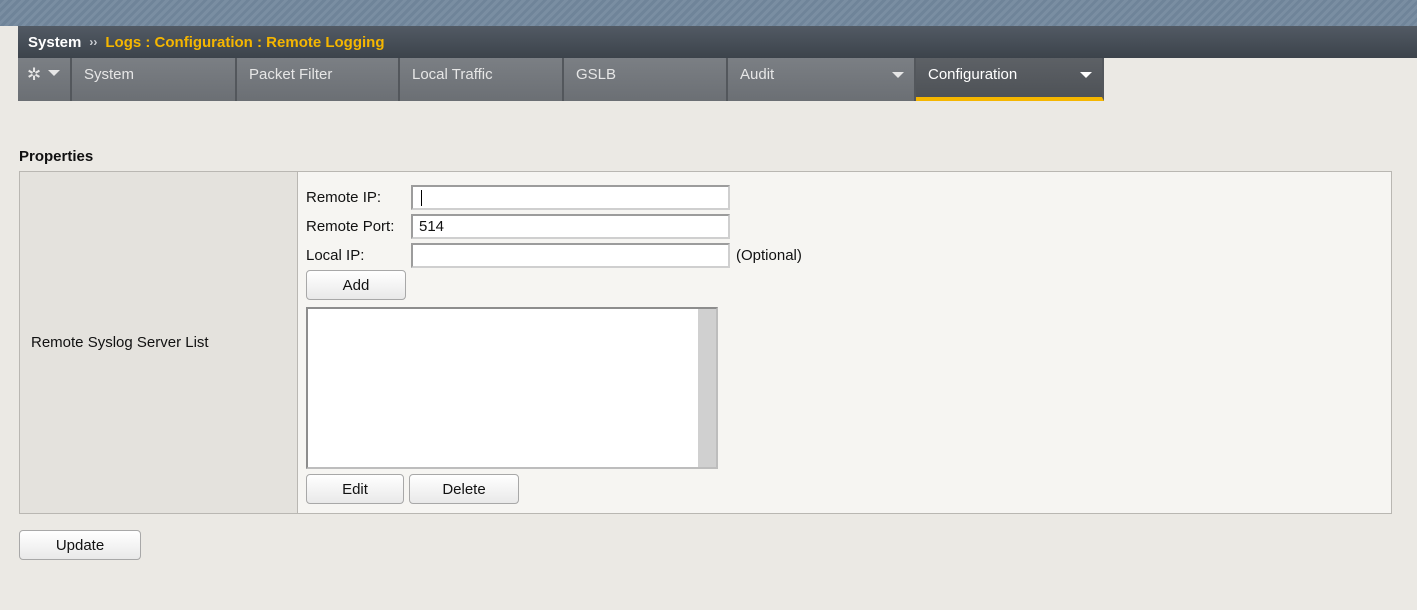 This screenshot has height=610, width=1417. Describe the element at coordinates (355, 489) in the screenshot. I see `edit-button: Edit` at that location.